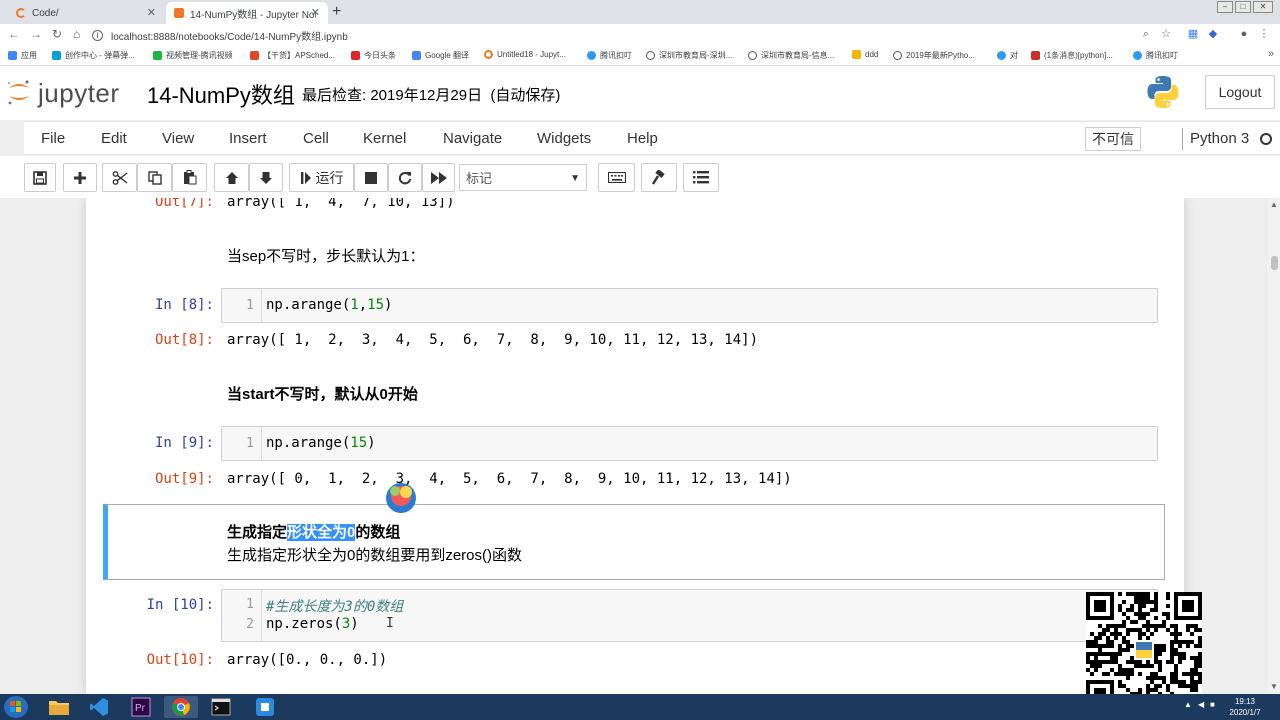 The image size is (1280, 720). I want to click on menu-kernel: Kernel, so click(384, 138).